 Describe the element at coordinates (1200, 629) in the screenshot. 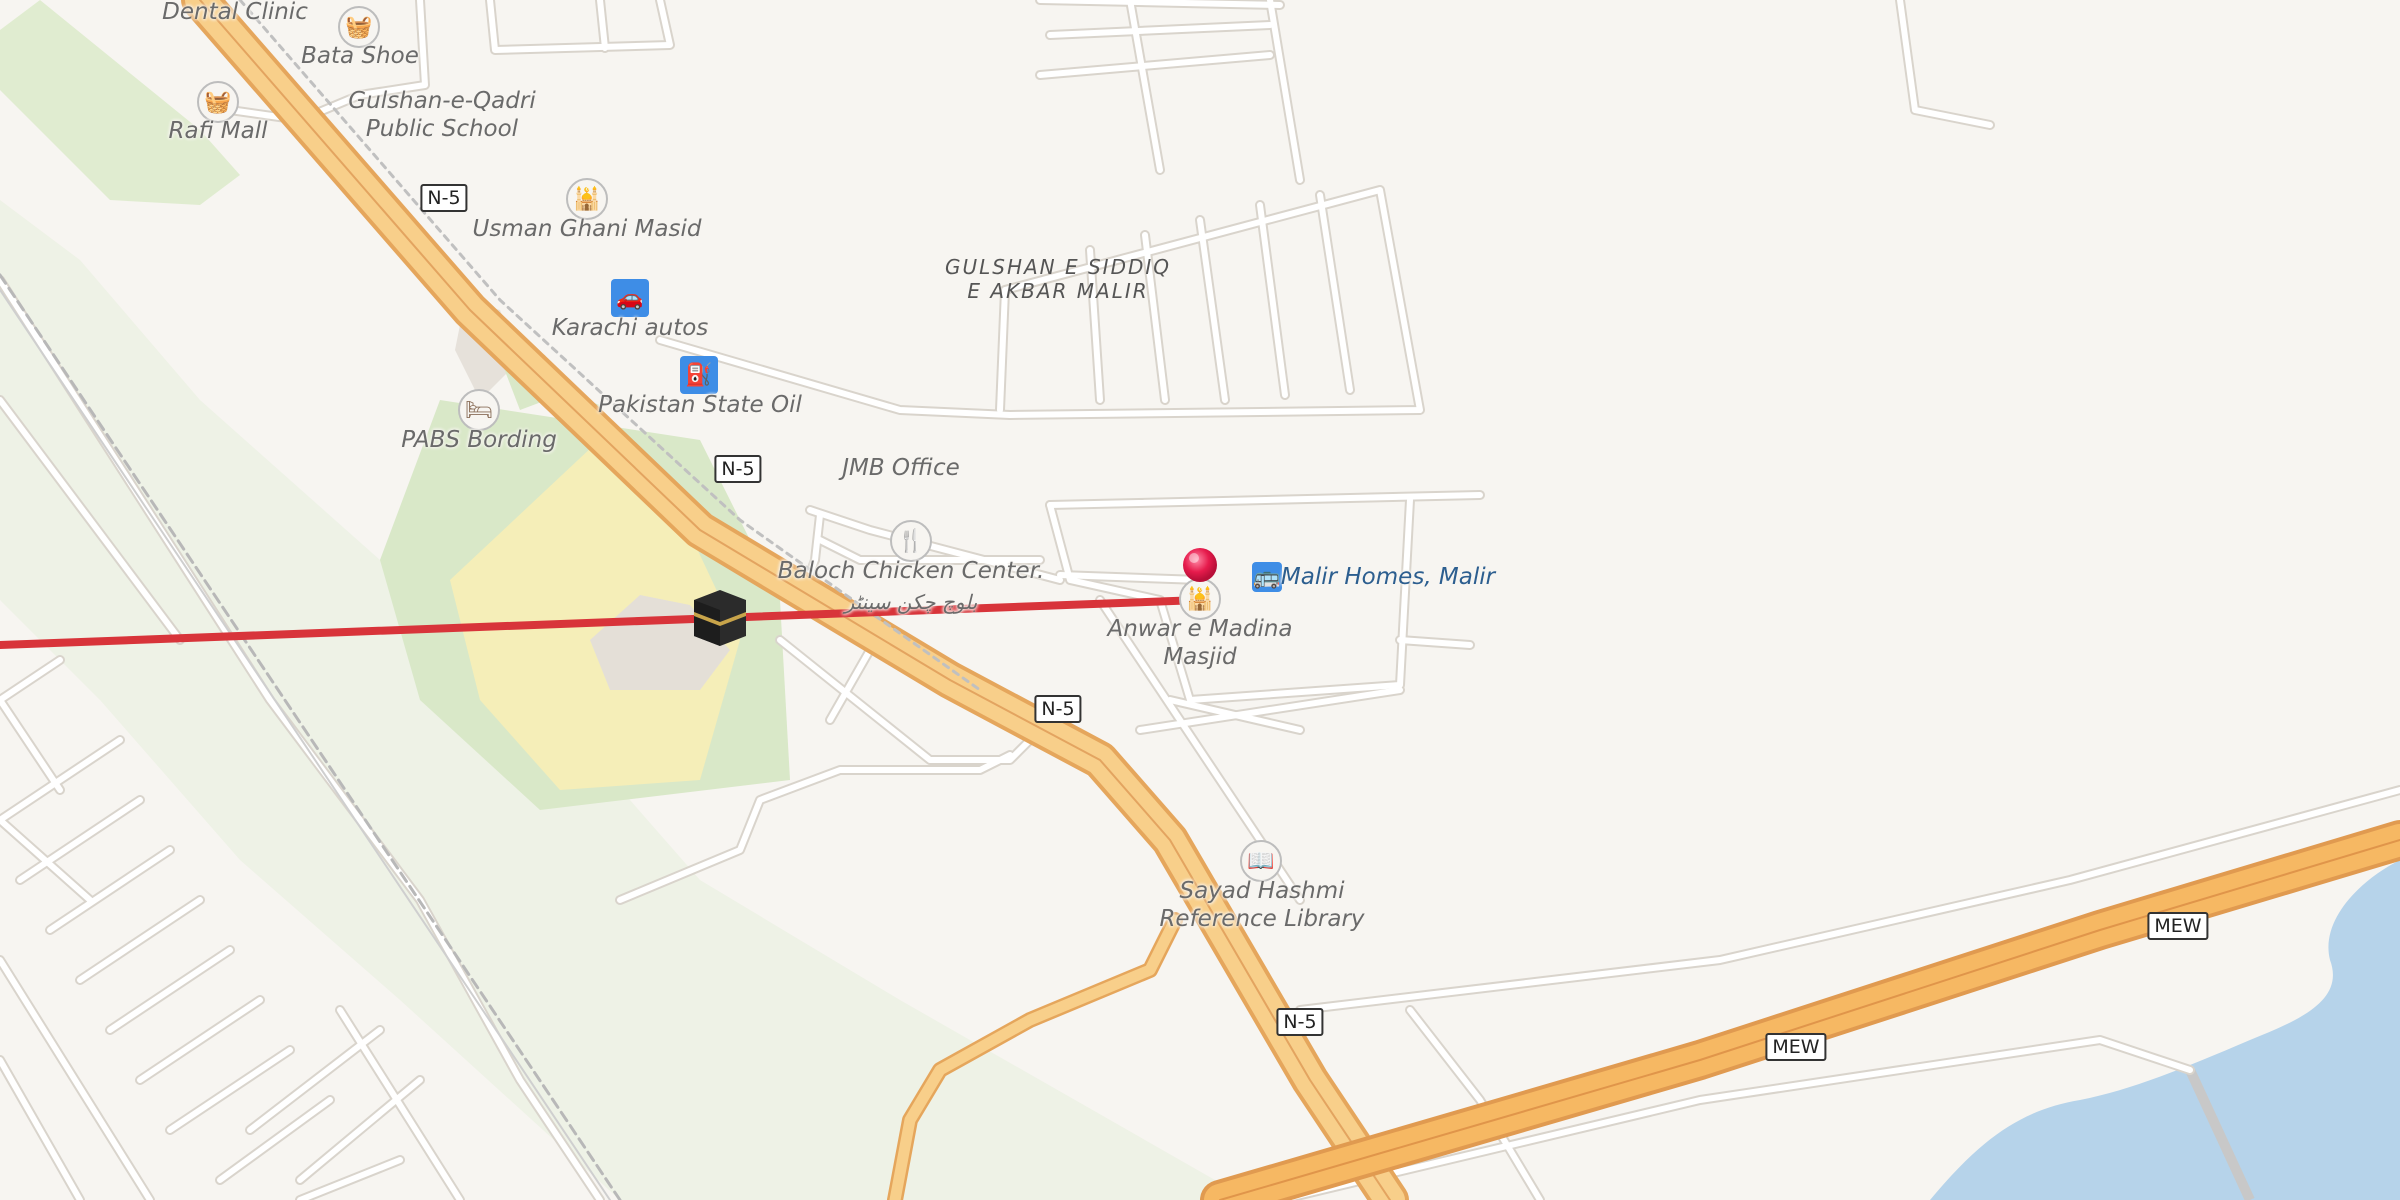

I see `poi-label-line: Anwar e Madina` at that location.